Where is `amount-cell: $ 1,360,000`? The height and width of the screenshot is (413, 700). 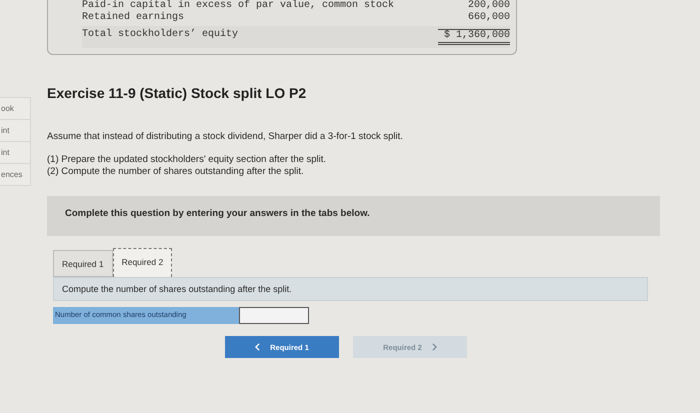 amount-cell: $ 1,360,000 is located at coordinates (474, 37).